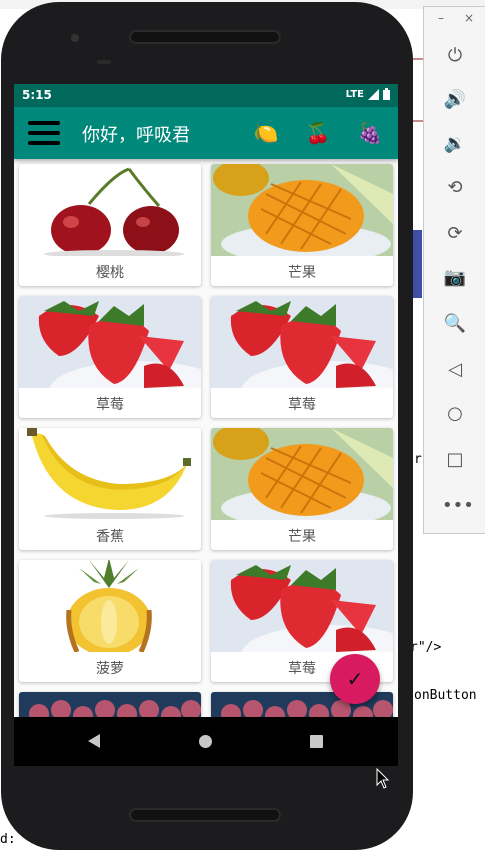 The width and height of the screenshot is (485, 850). I want to click on mouse-cursor-icon, so click(383, 778).